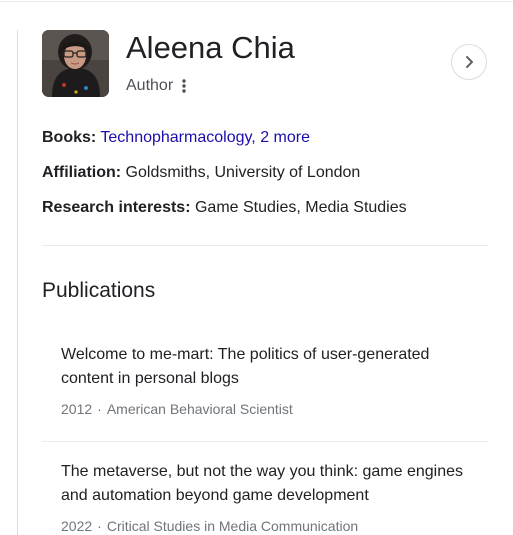 This screenshot has height=535, width=513. I want to click on author-photo, so click(75, 63).